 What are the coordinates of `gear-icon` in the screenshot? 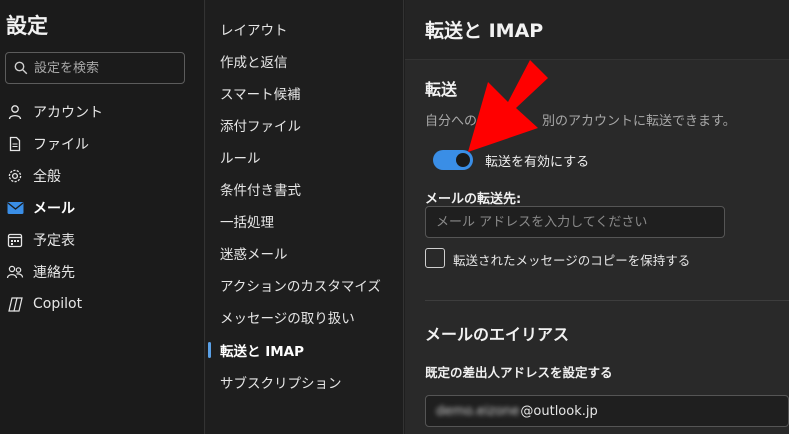 It's located at (15, 176).